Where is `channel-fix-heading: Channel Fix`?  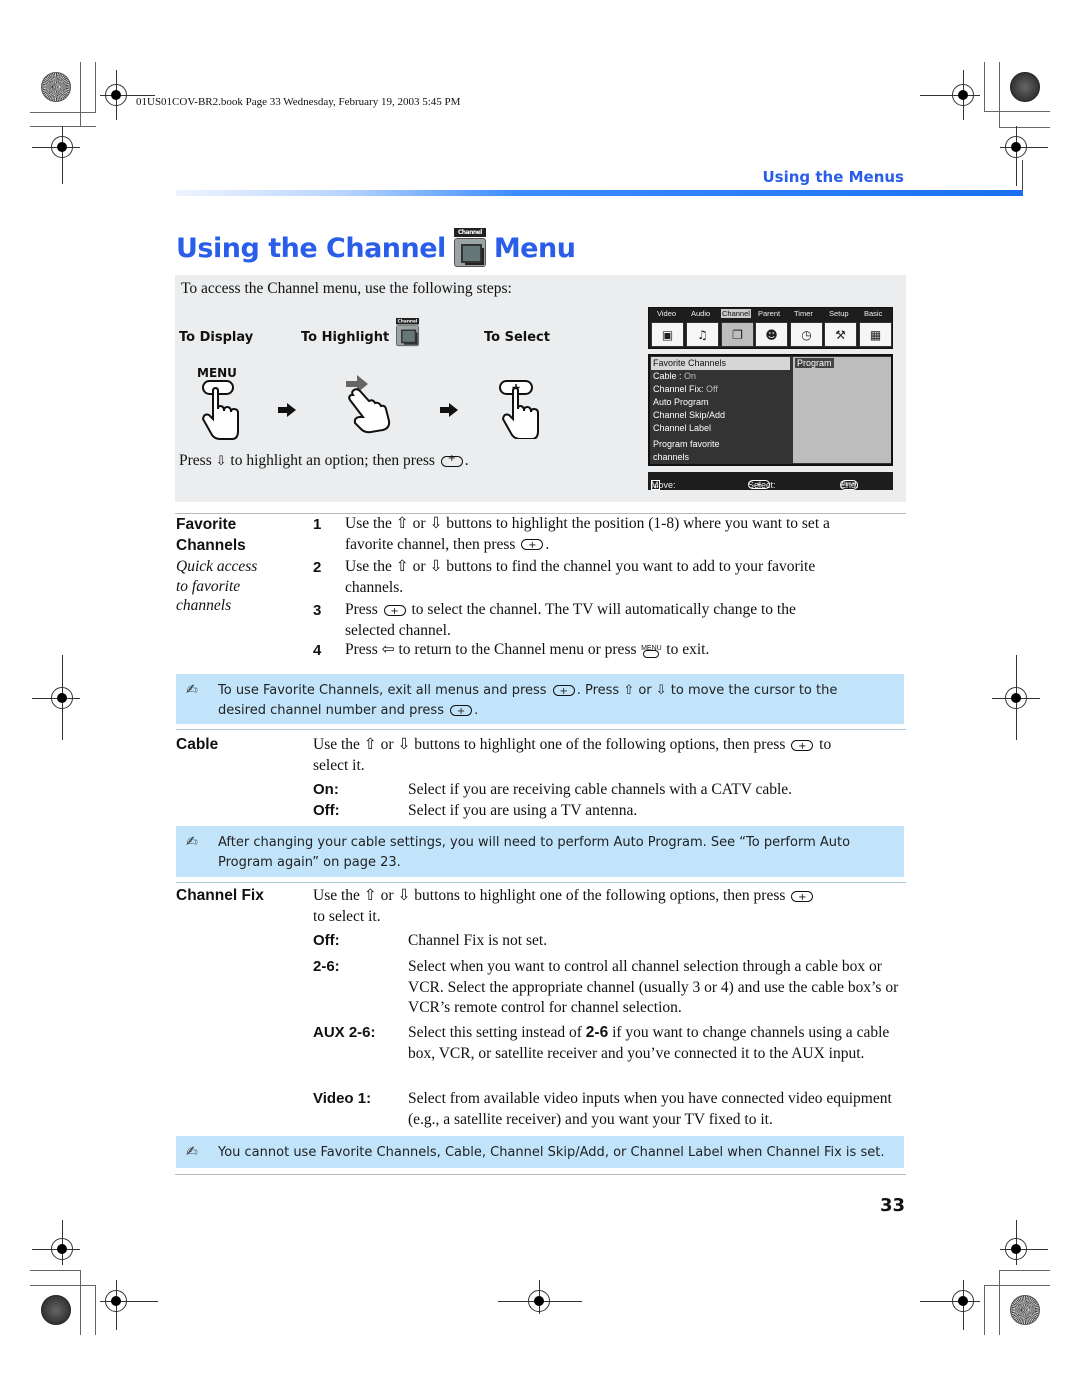 channel-fix-heading: Channel Fix is located at coordinates (220, 895).